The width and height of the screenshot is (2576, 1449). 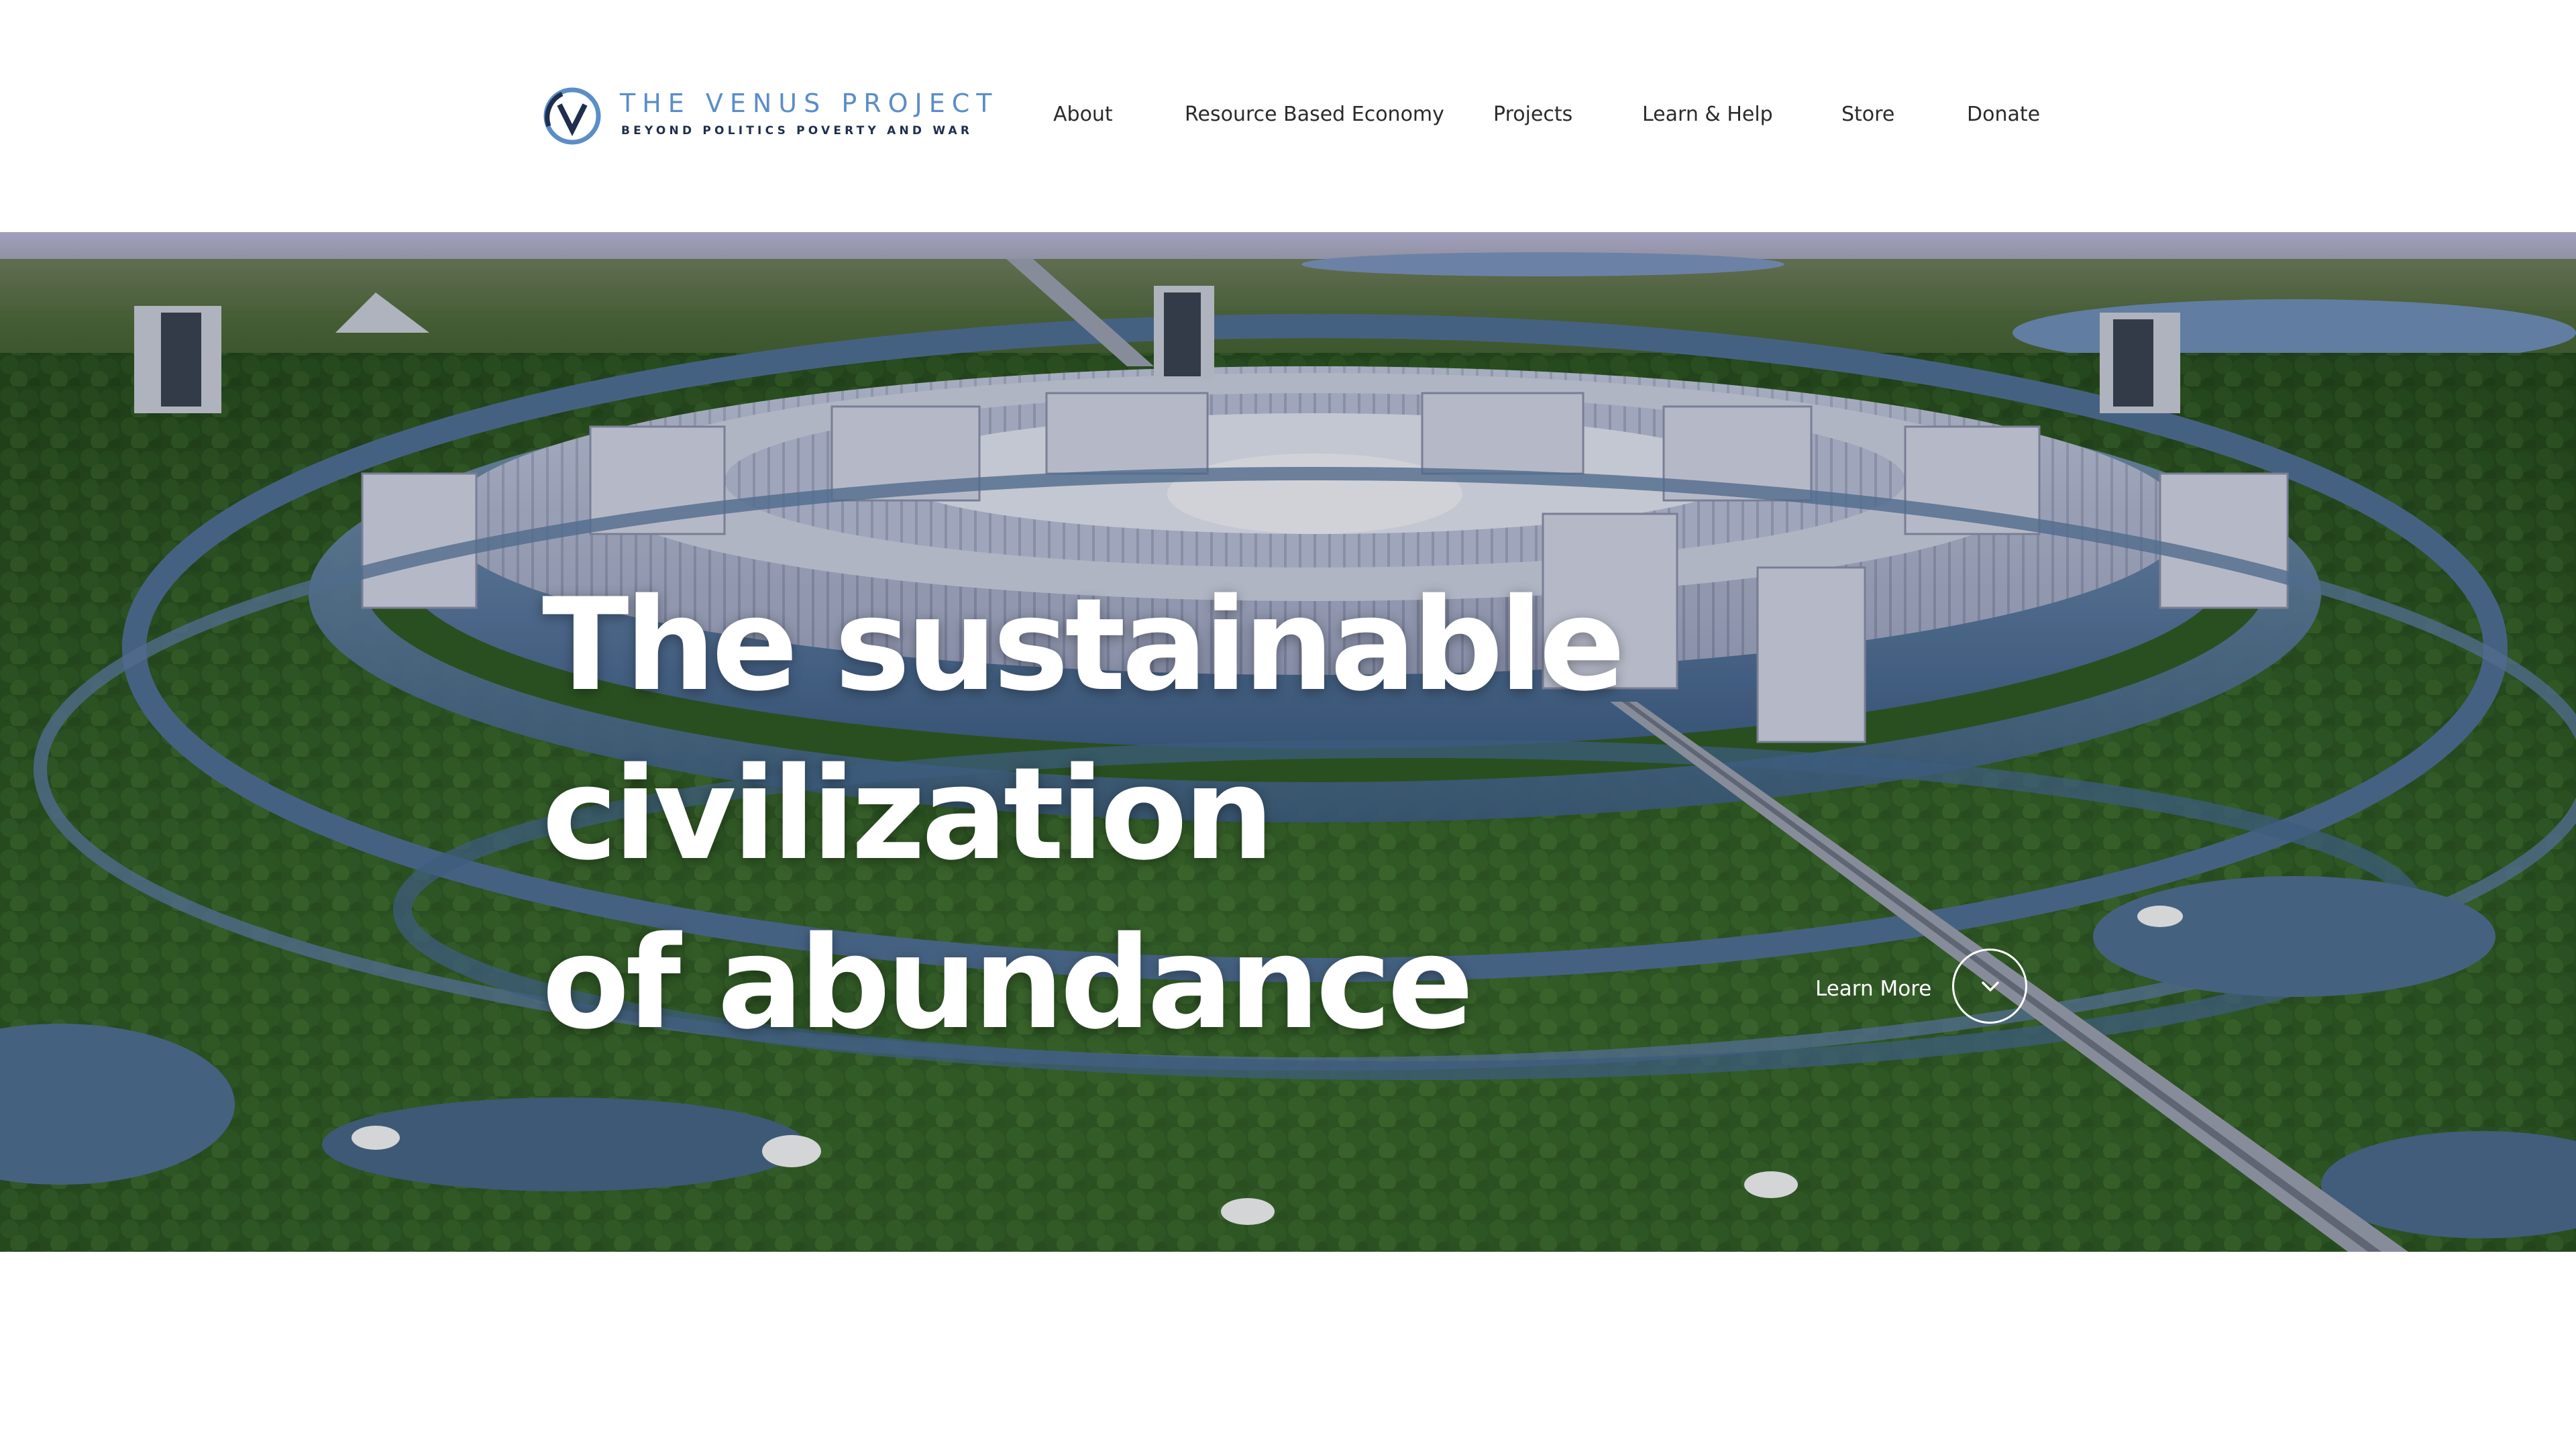 I want to click on page-bottom-whitespace, so click(x=1288, y=1350).